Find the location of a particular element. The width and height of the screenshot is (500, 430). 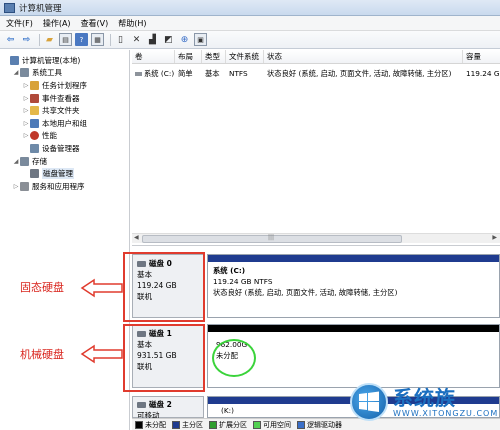

tree-item-disk-management: 磁盘管理 is located at coordinates (64, 173).